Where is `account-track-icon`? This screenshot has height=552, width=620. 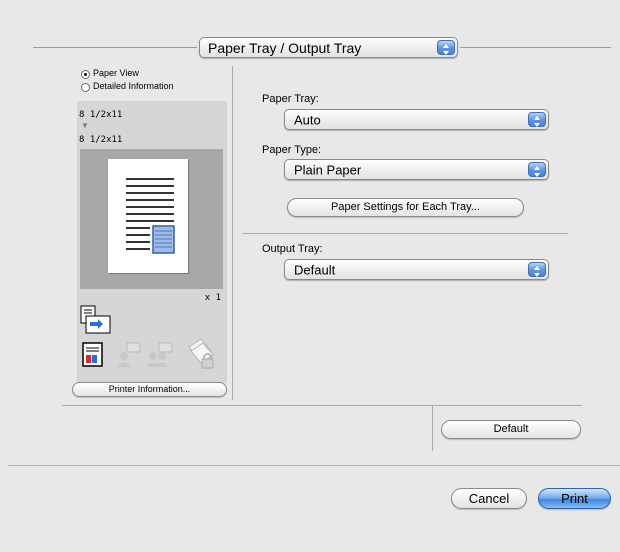
account-track-icon is located at coordinates (159, 357).